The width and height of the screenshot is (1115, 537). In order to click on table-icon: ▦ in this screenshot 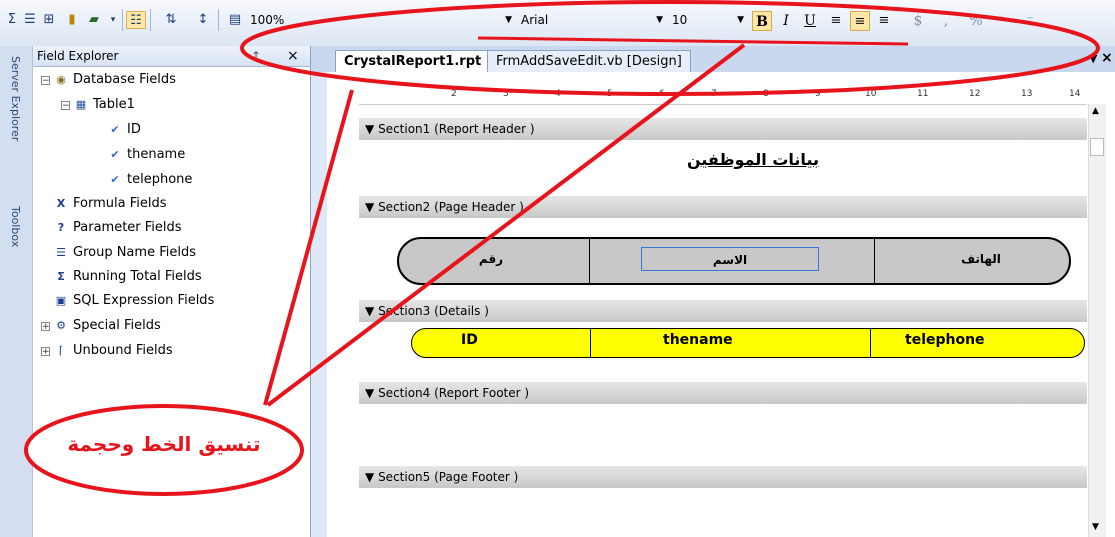, I will do `click(81, 104)`.